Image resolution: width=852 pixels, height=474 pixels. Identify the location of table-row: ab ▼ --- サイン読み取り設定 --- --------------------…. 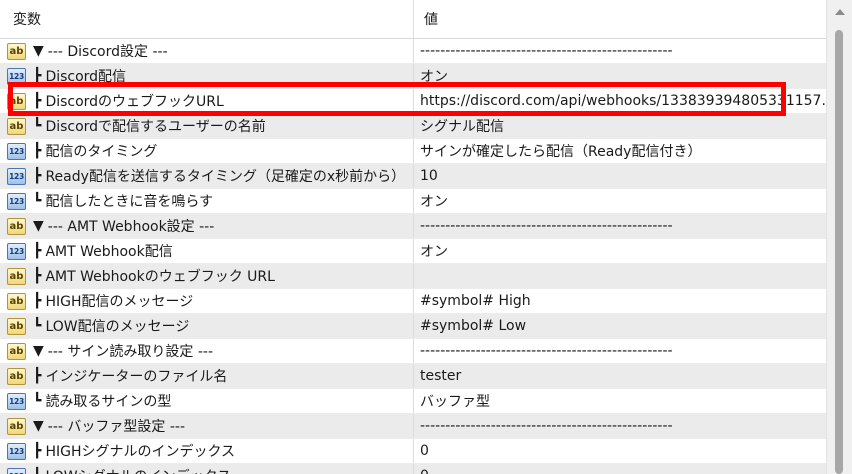
(413, 351).